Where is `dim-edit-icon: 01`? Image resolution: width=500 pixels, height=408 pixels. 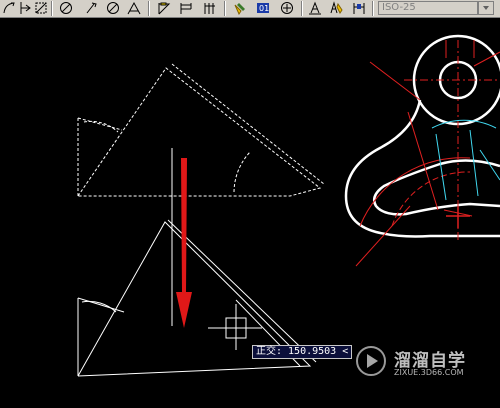
dim-edit-icon: 01 is located at coordinates (263, 8).